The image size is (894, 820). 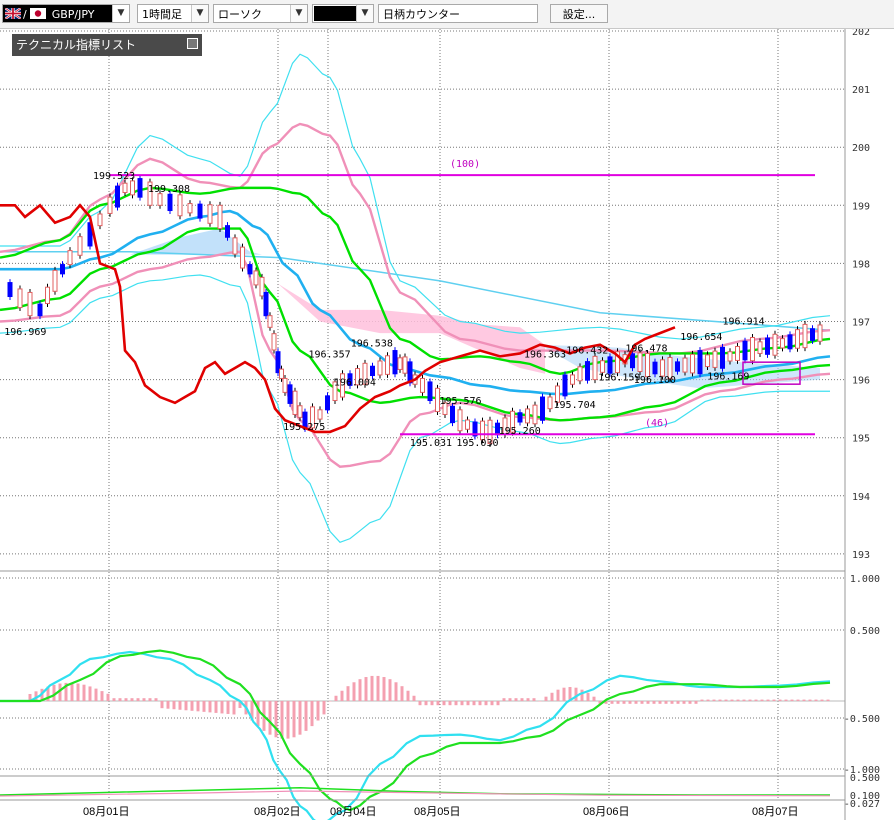 I want to click on pair-label: GBP/JPY, so click(x=73, y=14).